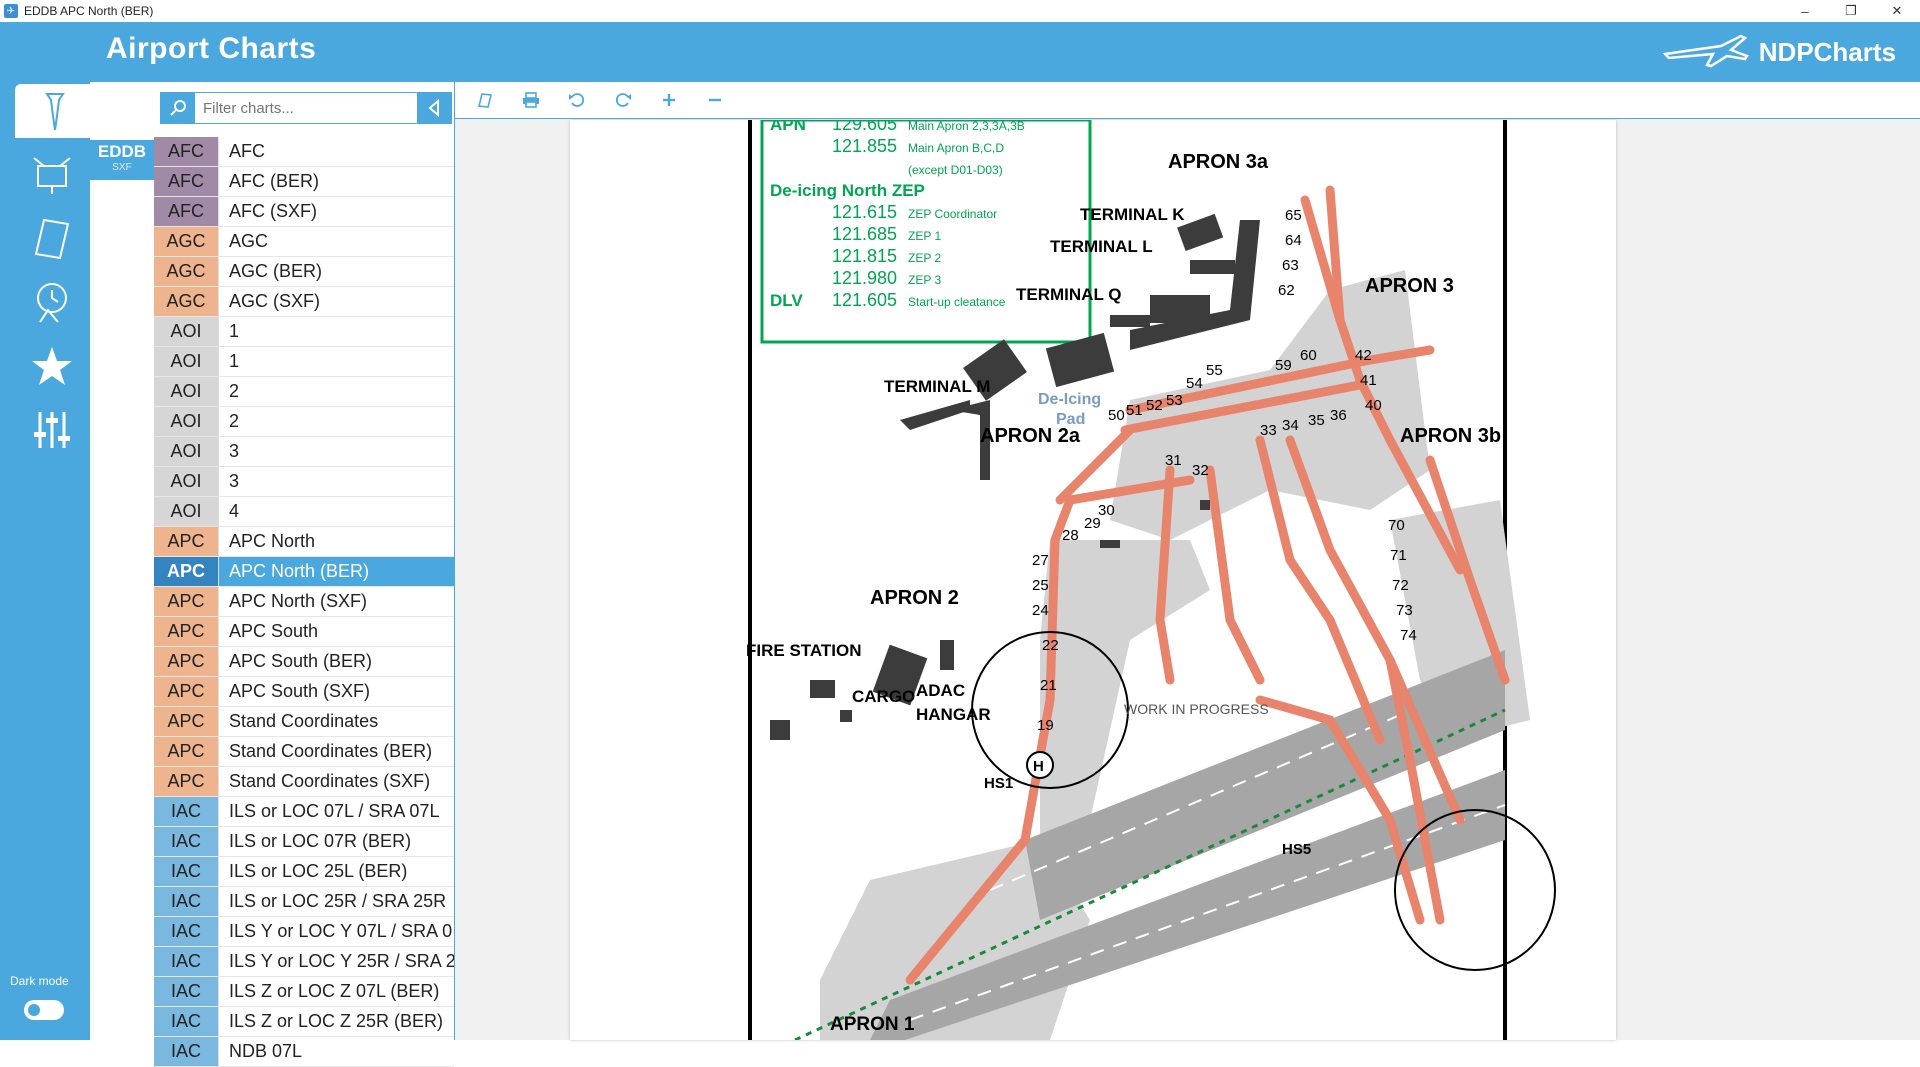 Image resolution: width=1920 pixels, height=1067 pixels. I want to click on rail-item-settings, so click(52, 430).